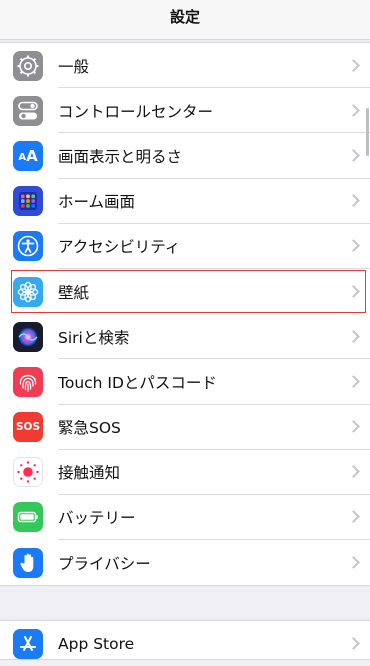 This screenshot has width=370, height=666. Describe the element at coordinates (119, 246) in the screenshot. I see `settings-item-label: アクセシビリティ` at that location.